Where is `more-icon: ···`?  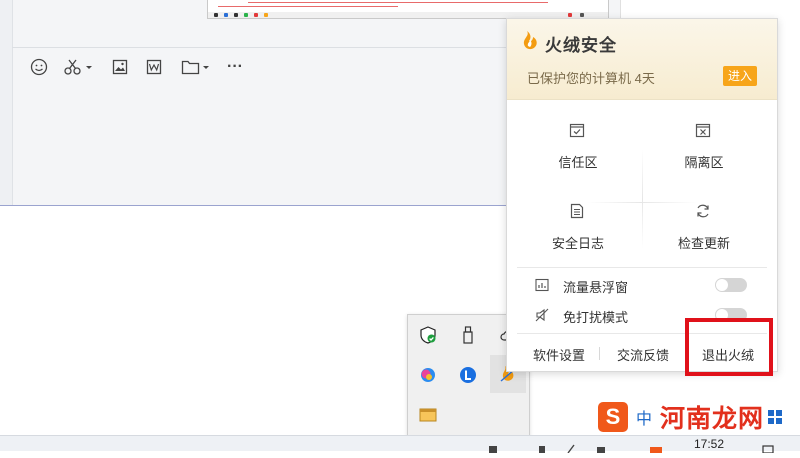
more-icon: ··· is located at coordinates (235, 67).